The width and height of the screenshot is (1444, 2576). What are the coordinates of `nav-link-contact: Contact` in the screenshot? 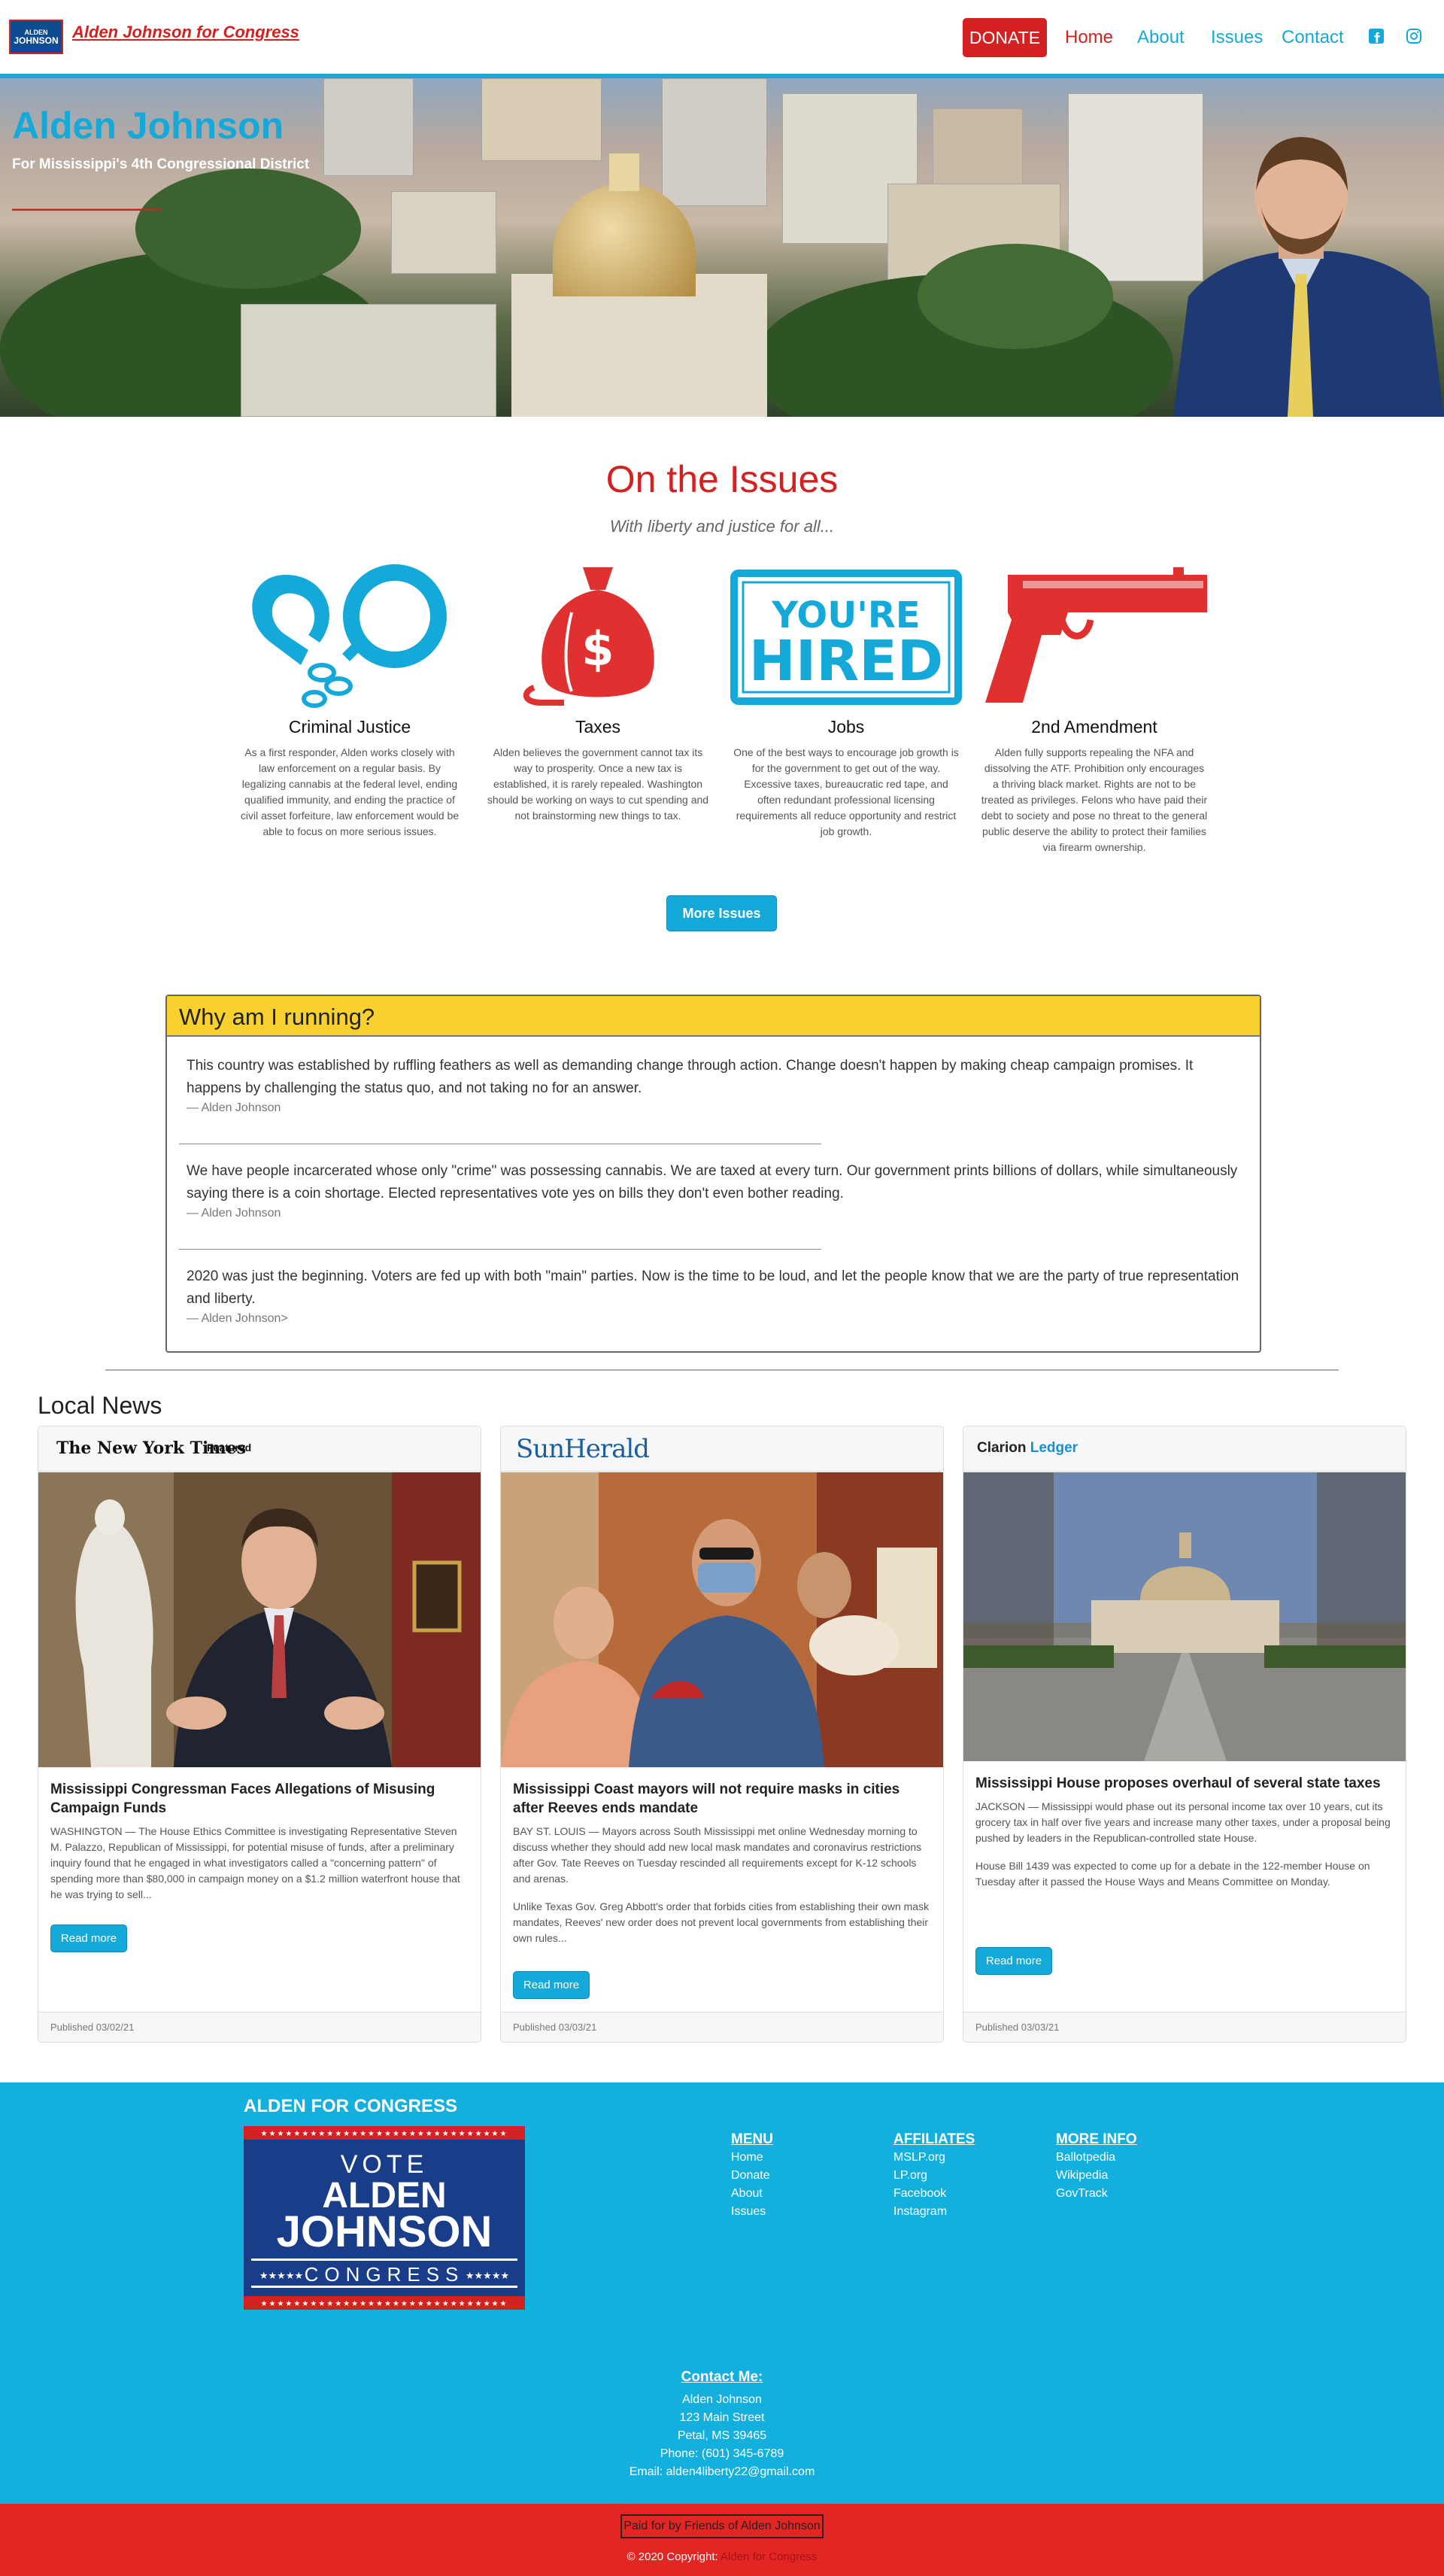 It's located at (1313, 37).